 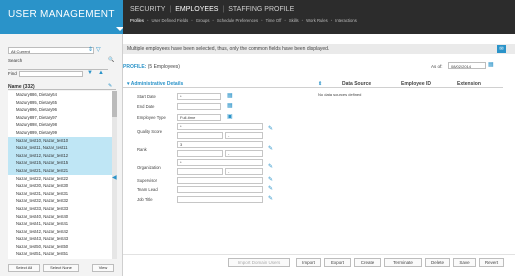 I want to click on team-lead-field, so click(x=220, y=189).